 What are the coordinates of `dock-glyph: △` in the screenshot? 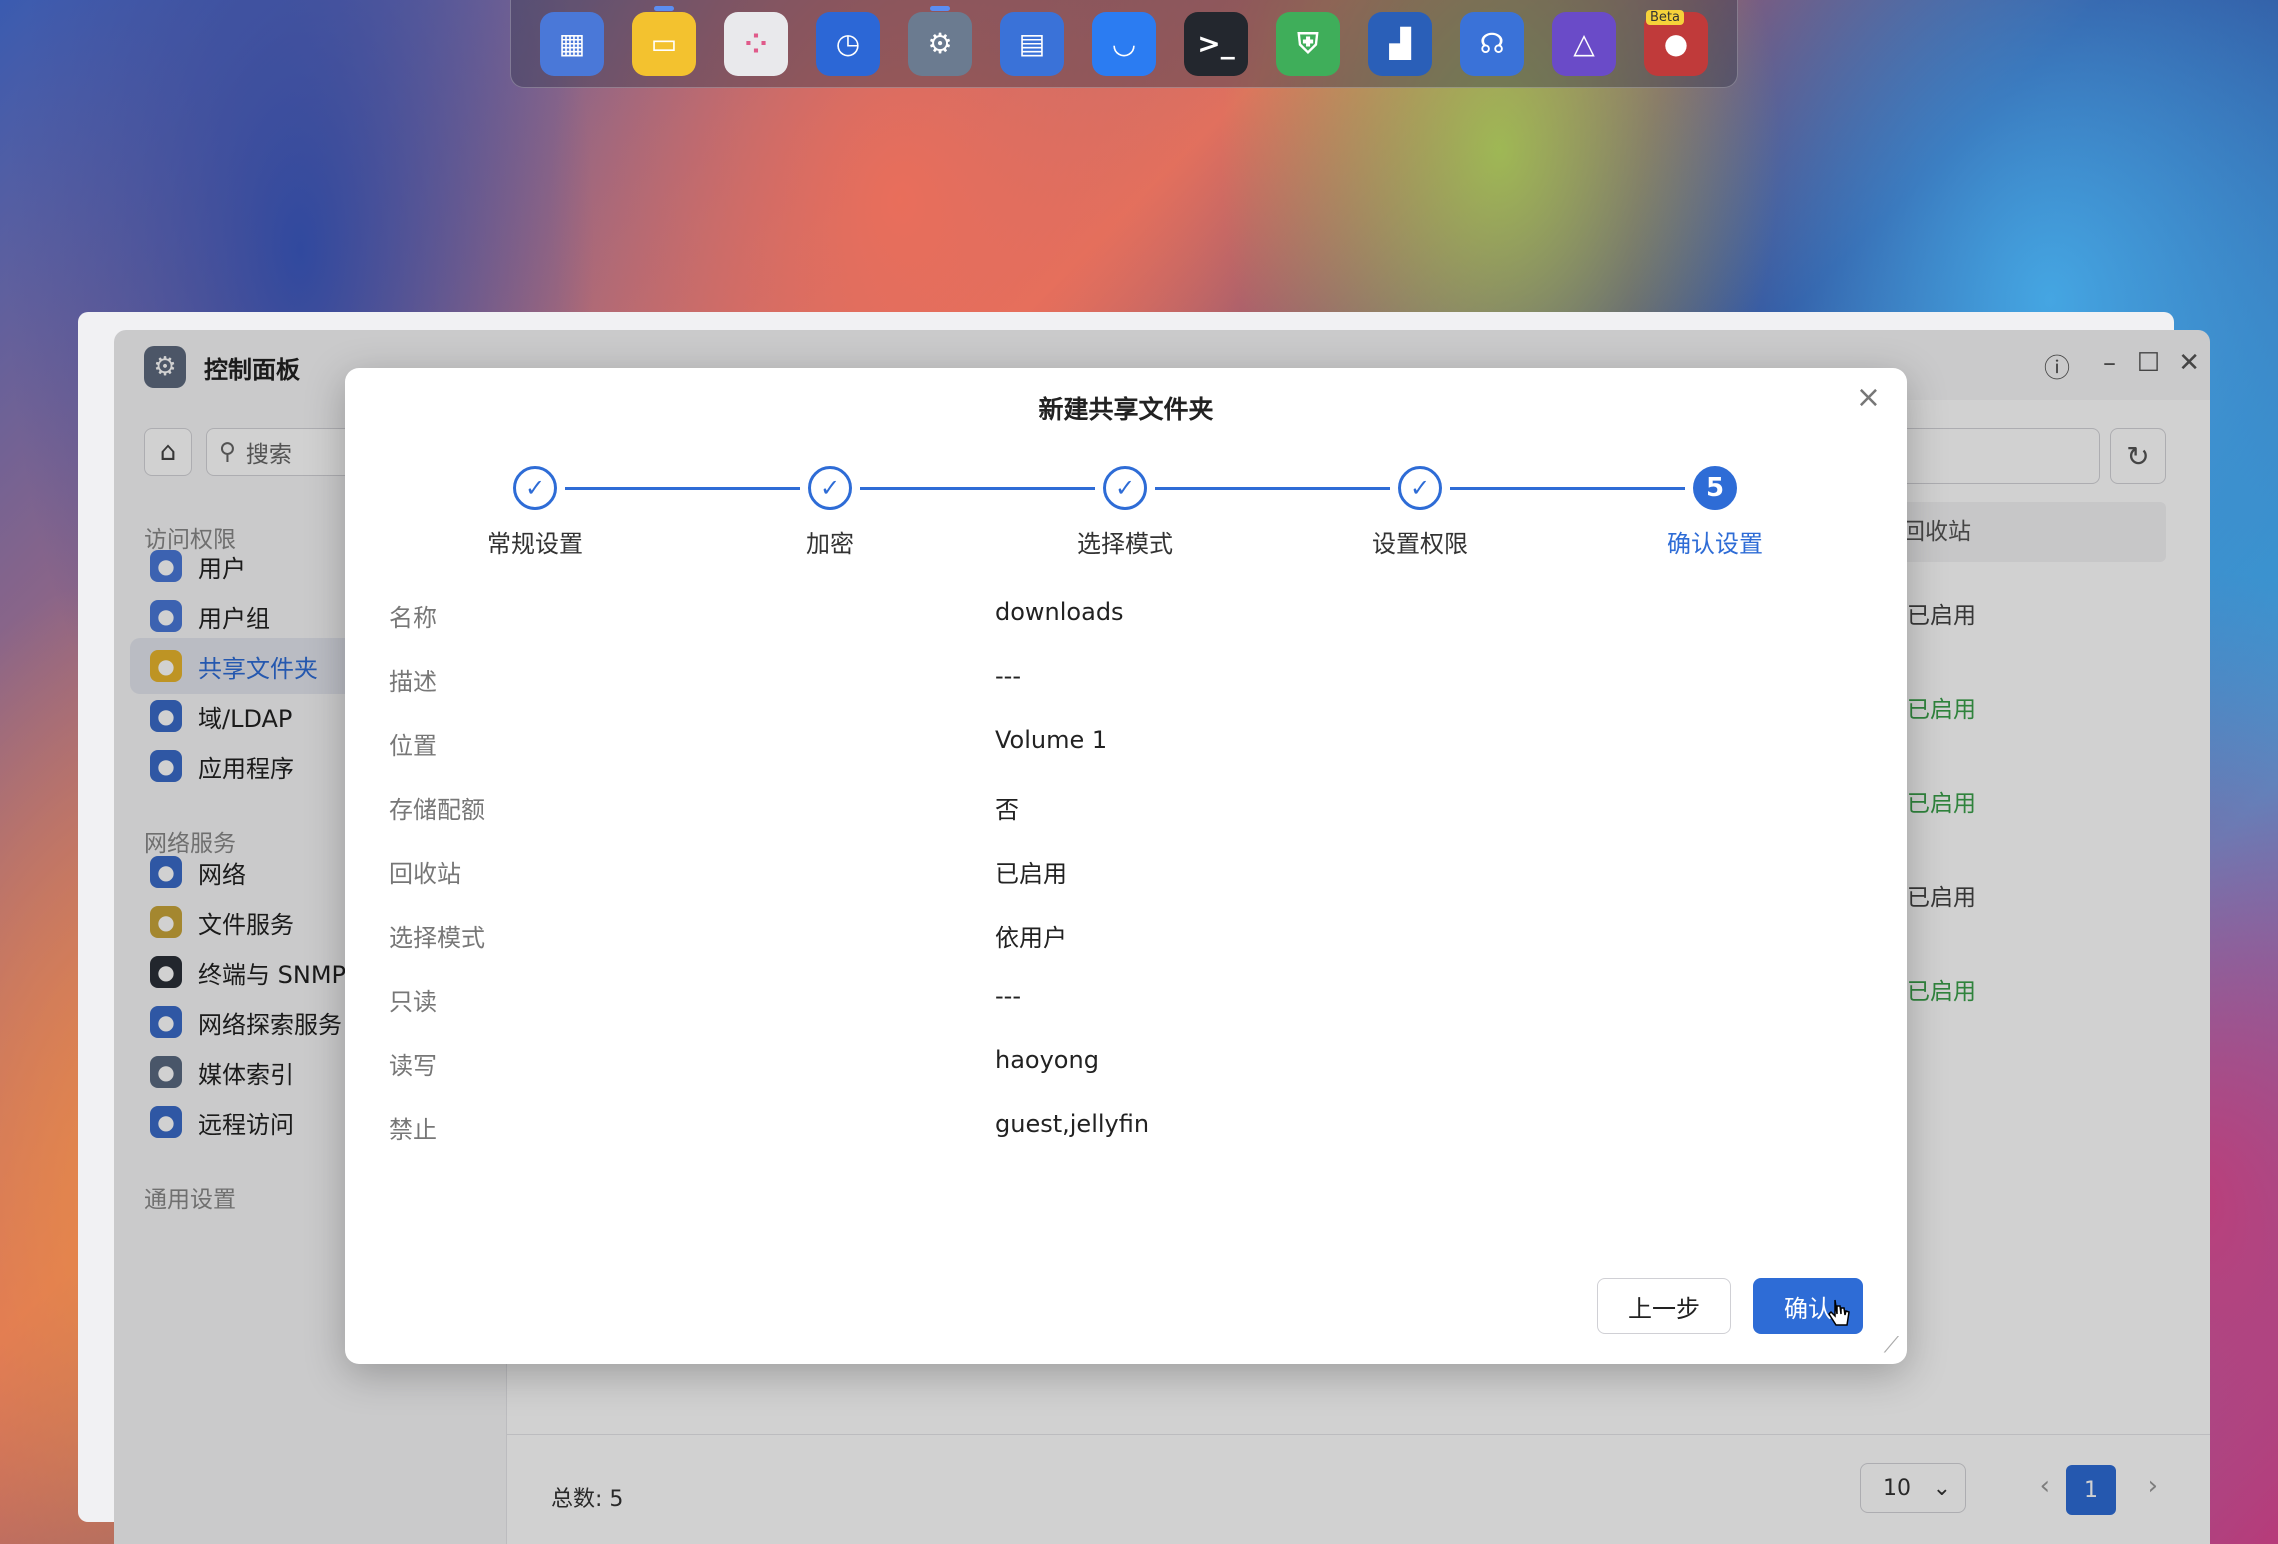 It's located at (1584, 43).